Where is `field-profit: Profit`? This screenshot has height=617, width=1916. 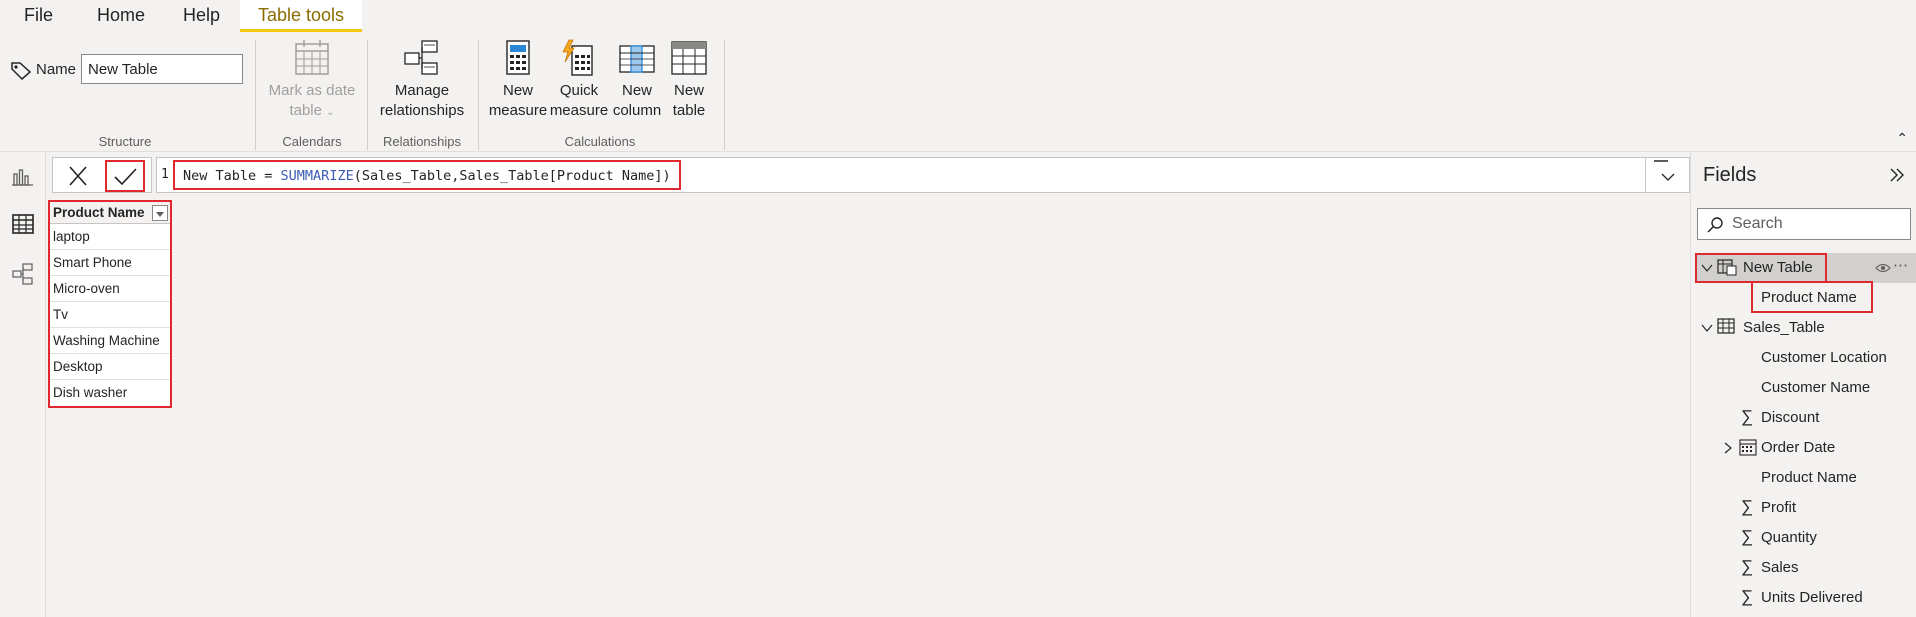
field-profit: Profit is located at coordinates (1778, 507).